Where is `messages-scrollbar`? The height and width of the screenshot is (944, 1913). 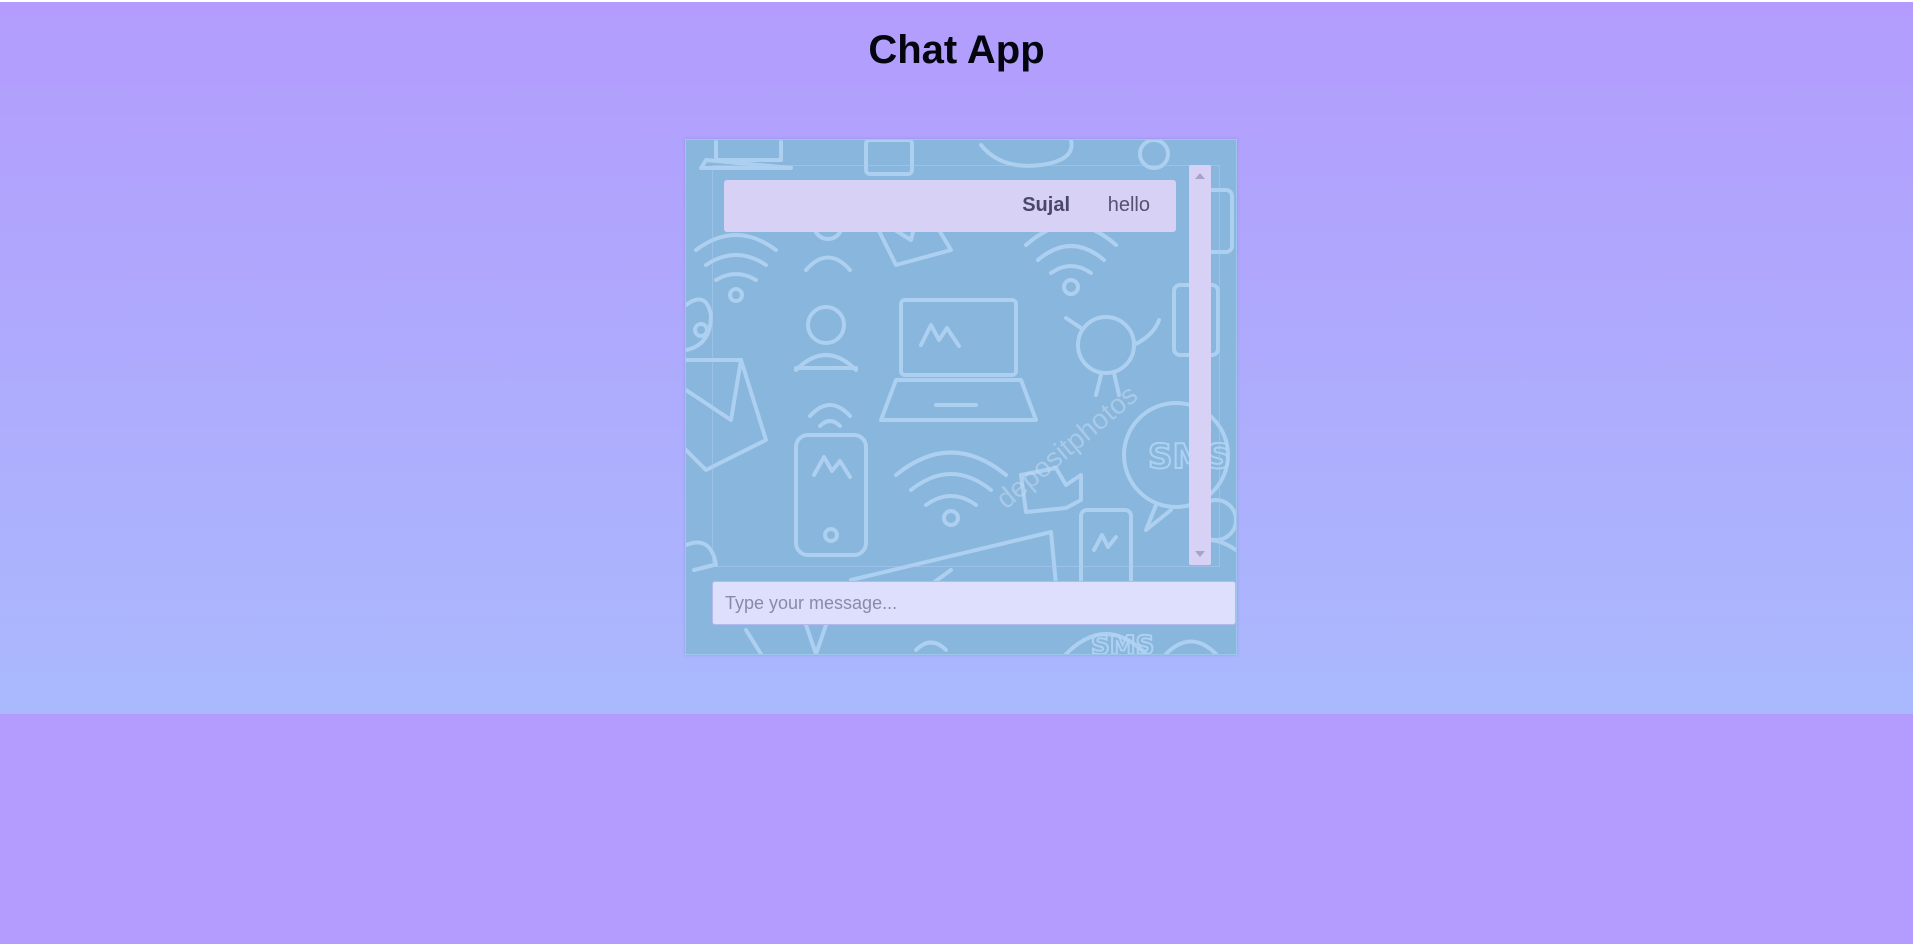
messages-scrollbar is located at coordinates (1200, 365).